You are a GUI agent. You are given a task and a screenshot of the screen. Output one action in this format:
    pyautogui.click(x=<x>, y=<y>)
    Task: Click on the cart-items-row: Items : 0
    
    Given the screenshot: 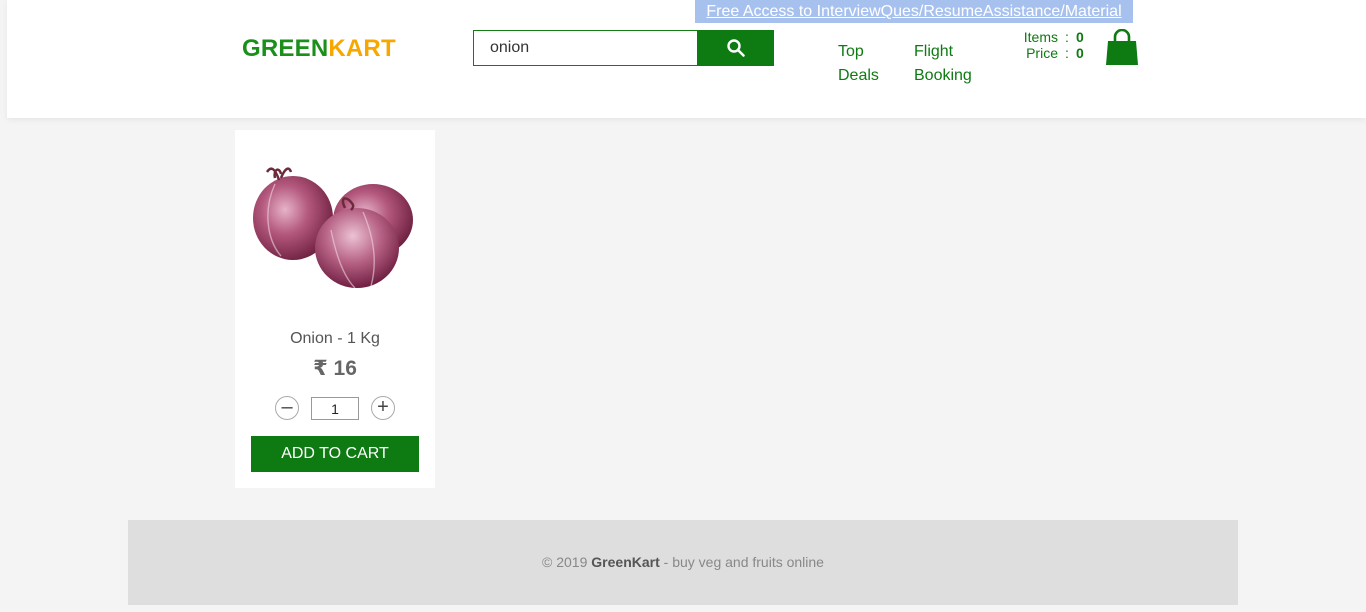 What is the action you would take?
    pyautogui.click(x=1048, y=37)
    